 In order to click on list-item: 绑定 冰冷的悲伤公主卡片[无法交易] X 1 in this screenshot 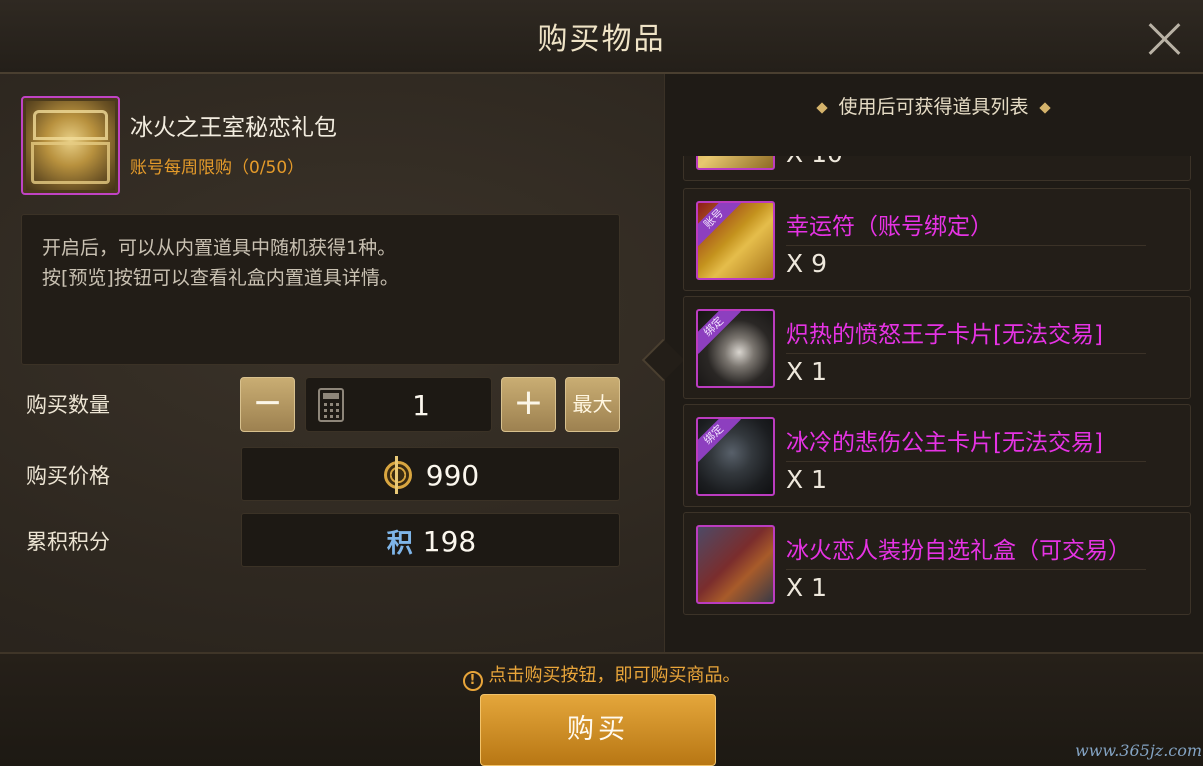, I will do `click(937, 455)`.